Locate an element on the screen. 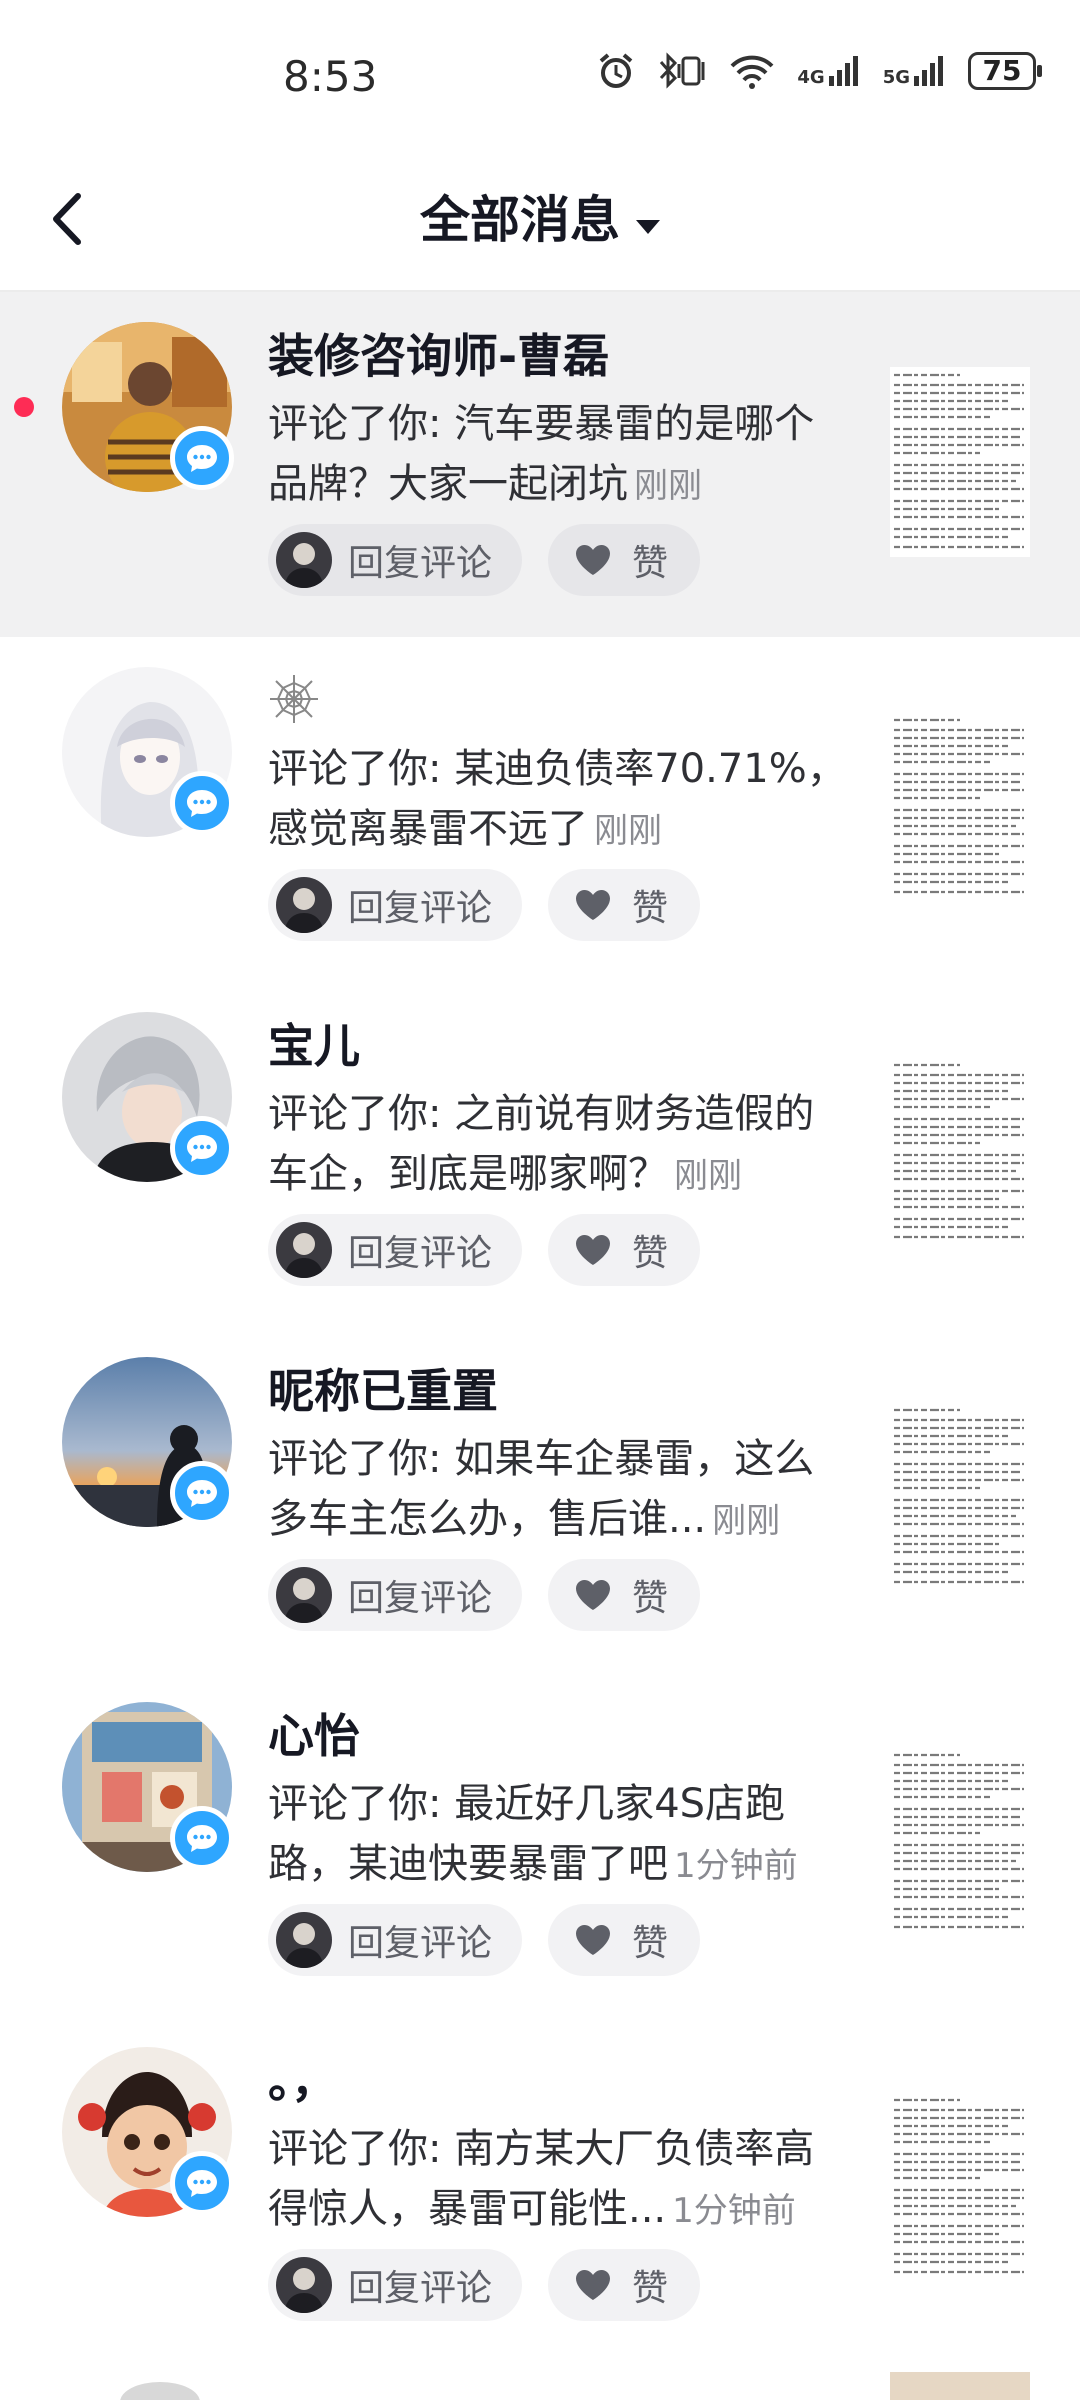 This screenshot has width=1080, height=2404. message-item: 宝儿 评论了你: 之前说有财务造假的车企，到底是哪家啊？ 刚刚 回复评论 赞 is located at coordinates (540, 1154).